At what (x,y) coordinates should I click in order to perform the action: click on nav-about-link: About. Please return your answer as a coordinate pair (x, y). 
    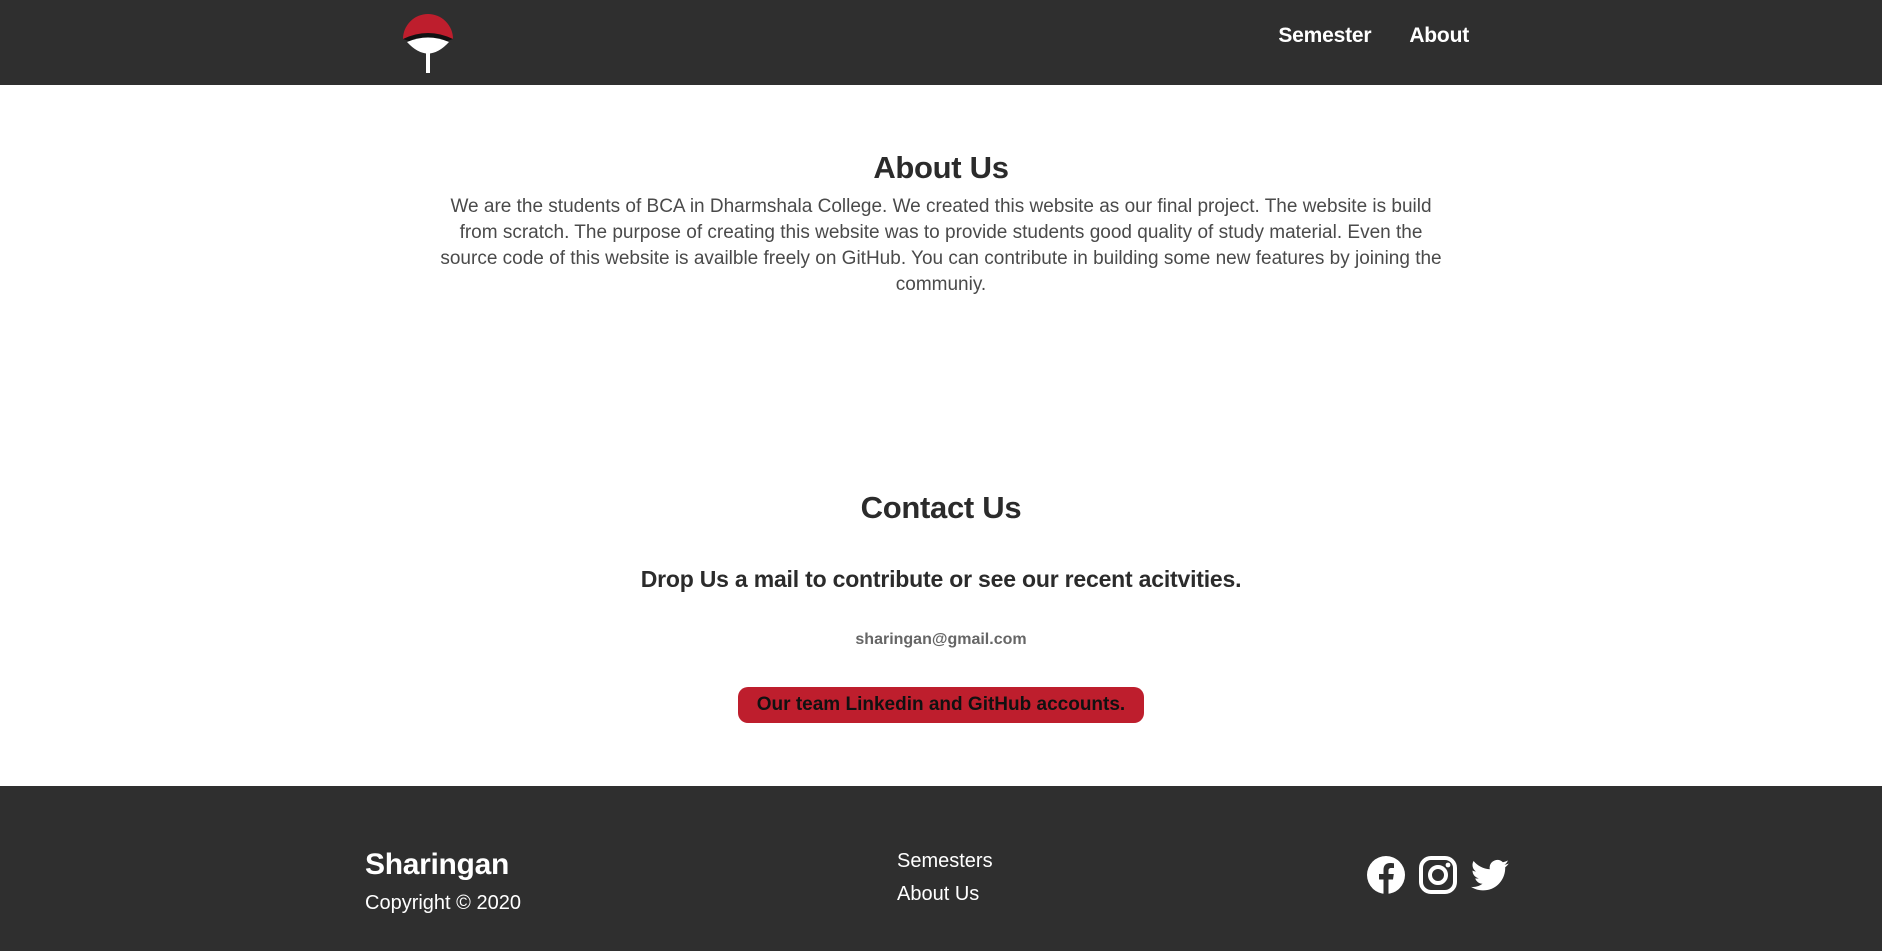
    Looking at the image, I should click on (1439, 36).